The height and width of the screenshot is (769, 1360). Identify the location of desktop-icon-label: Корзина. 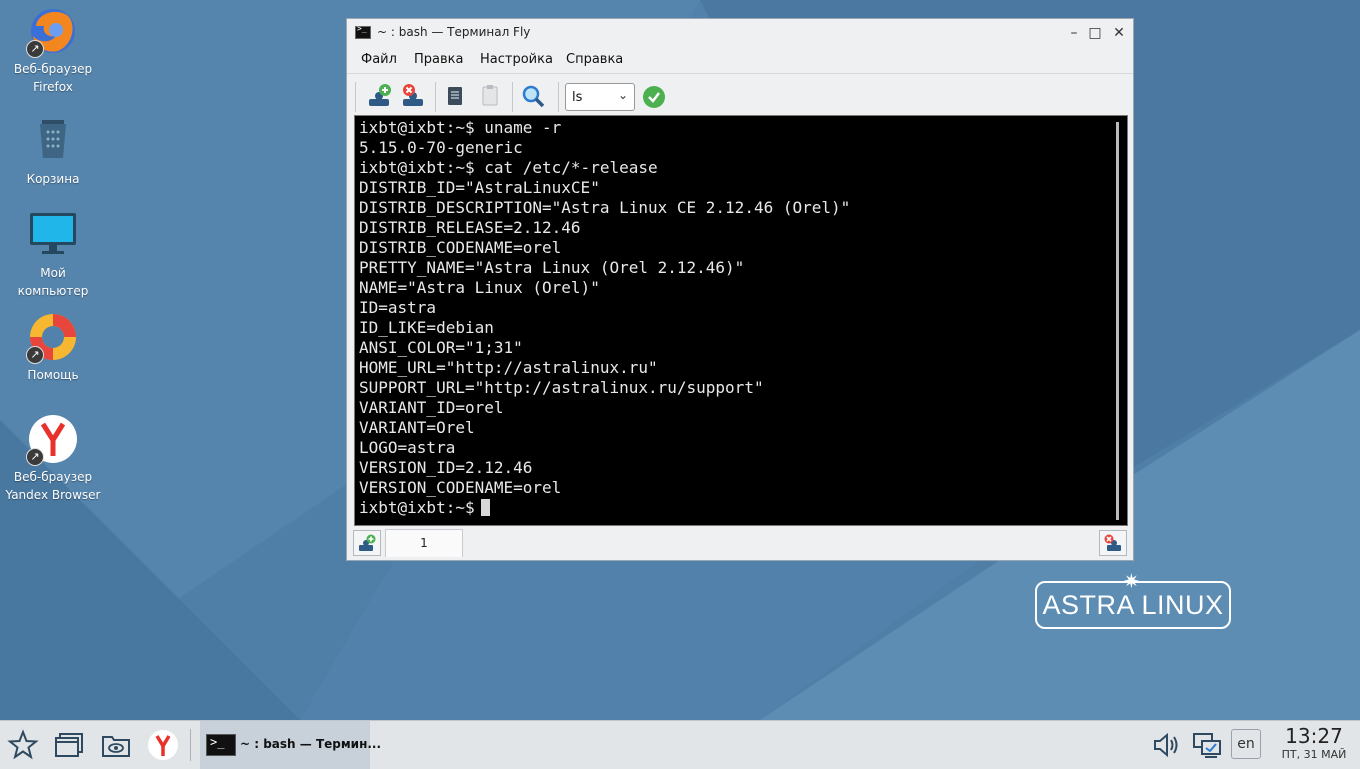
(53, 179).